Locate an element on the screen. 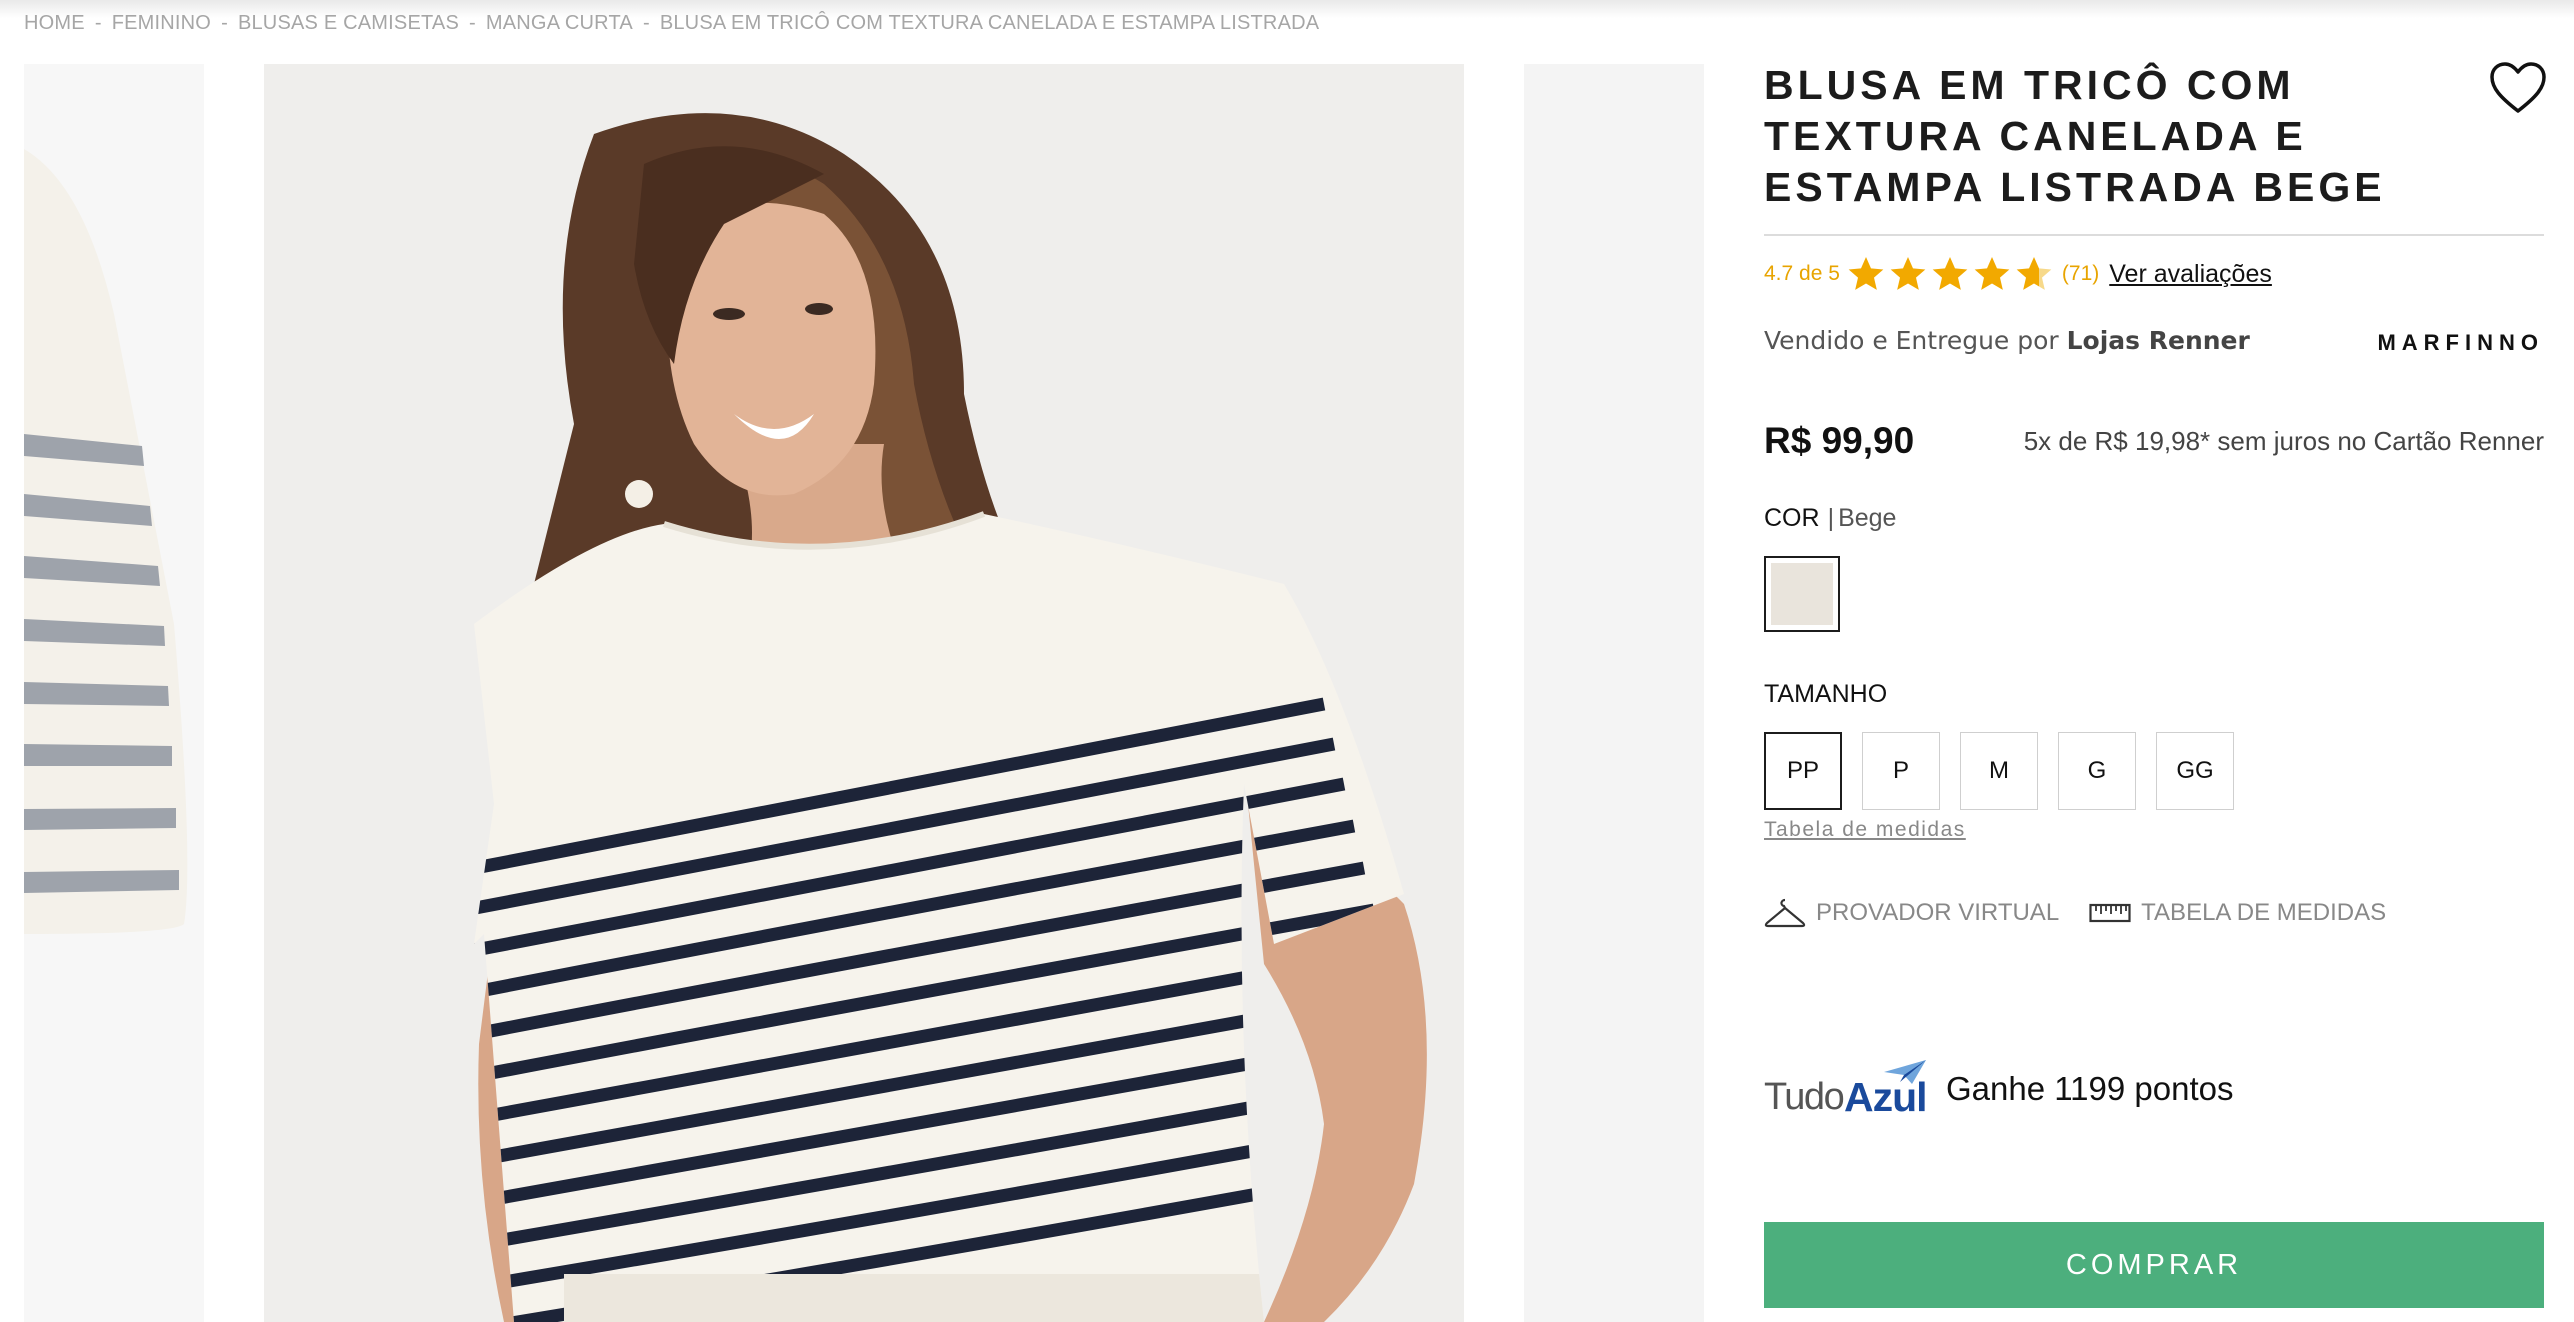  breadcrumb-manga-curta: MANGA CURTA is located at coordinates (559, 23).